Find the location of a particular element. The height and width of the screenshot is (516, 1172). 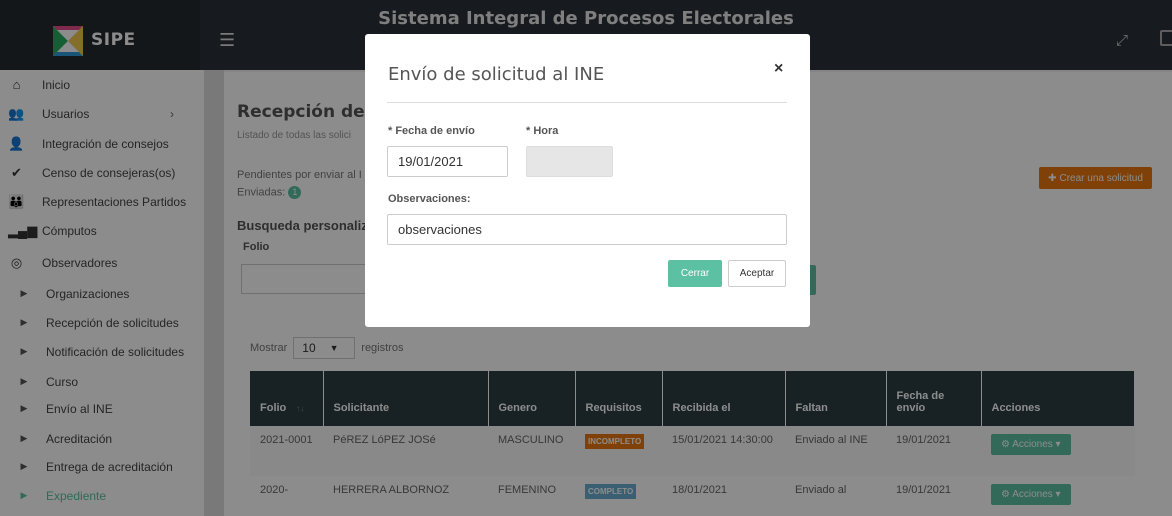

close-icon: × is located at coordinates (778, 69).